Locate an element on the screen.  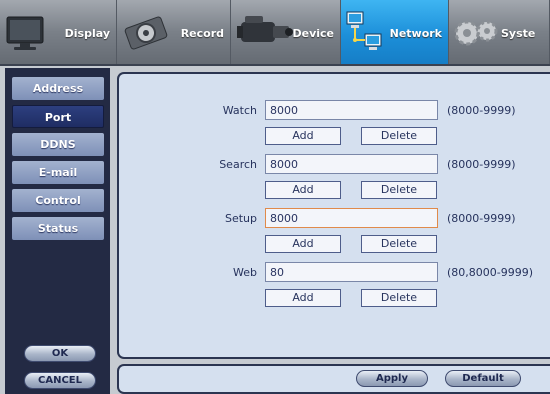
tab-system: Syste is located at coordinates (499, 32).